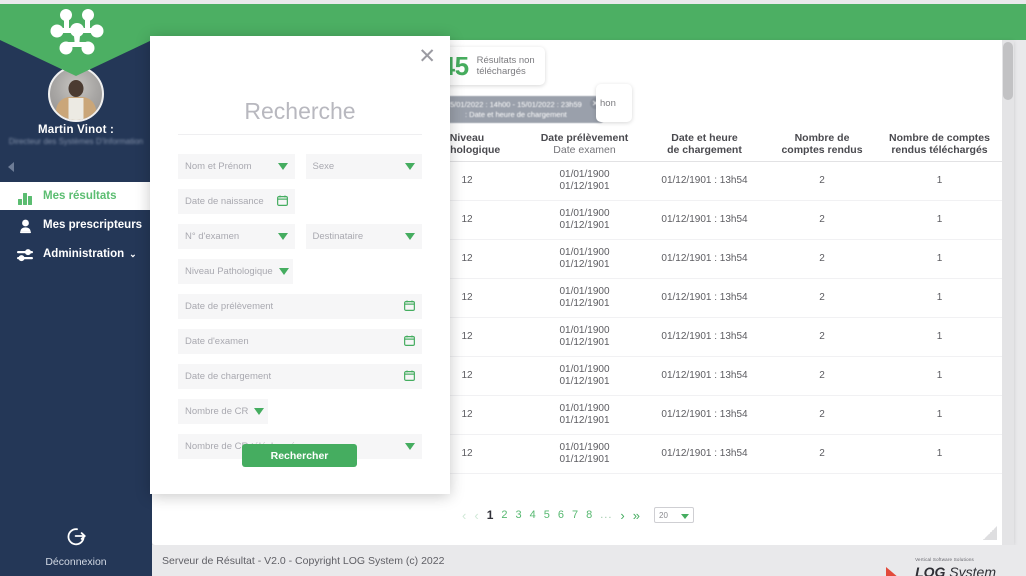 This screenshot has height=576, width=1026. I want to click on search-submit-button: Rechercher, so click(299, 455).